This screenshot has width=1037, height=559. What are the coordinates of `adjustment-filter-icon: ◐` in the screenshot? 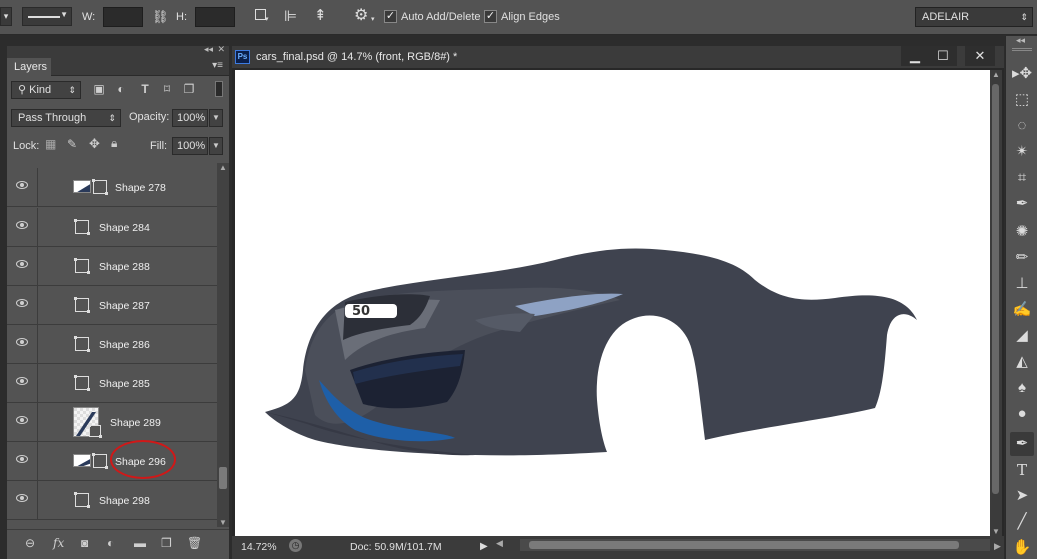 It's located at (121, 89).